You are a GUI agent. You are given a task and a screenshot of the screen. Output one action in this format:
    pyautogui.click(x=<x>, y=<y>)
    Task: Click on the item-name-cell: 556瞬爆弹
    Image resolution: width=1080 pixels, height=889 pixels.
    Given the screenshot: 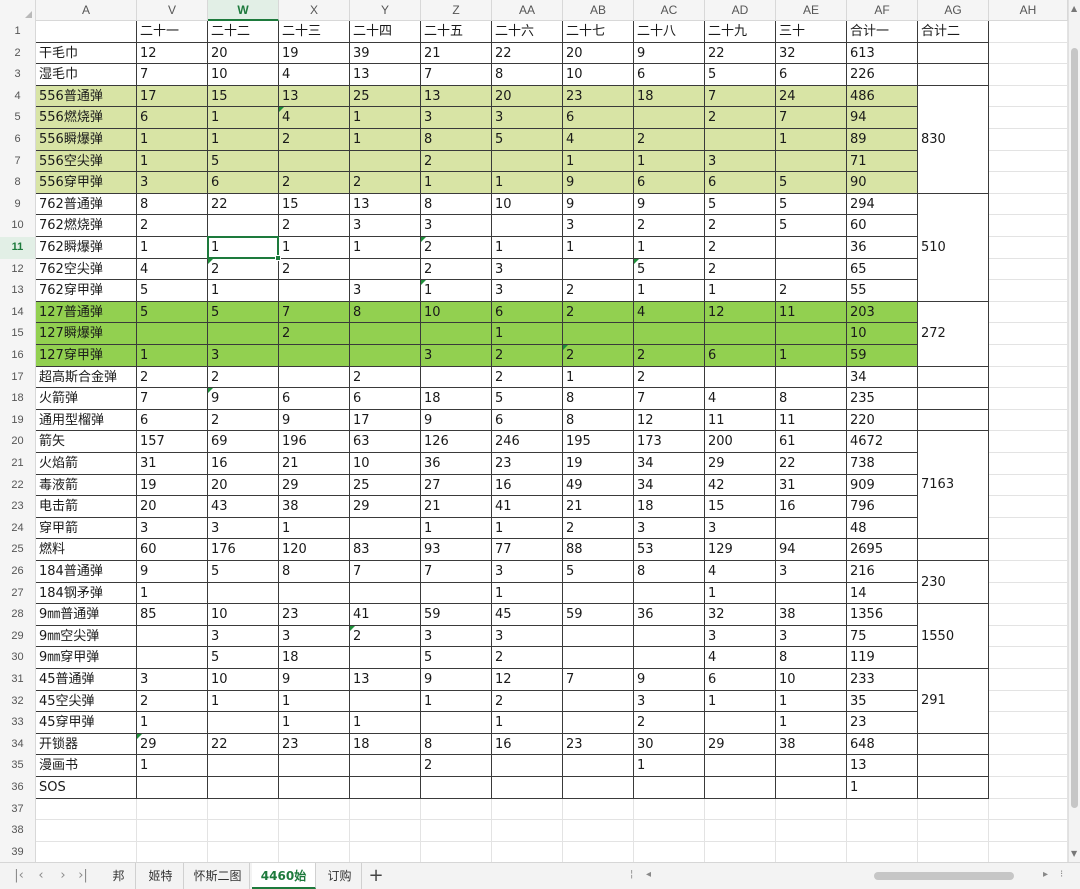 What is the action you would take?
    pyautogui.click(x=86, y=140)
    